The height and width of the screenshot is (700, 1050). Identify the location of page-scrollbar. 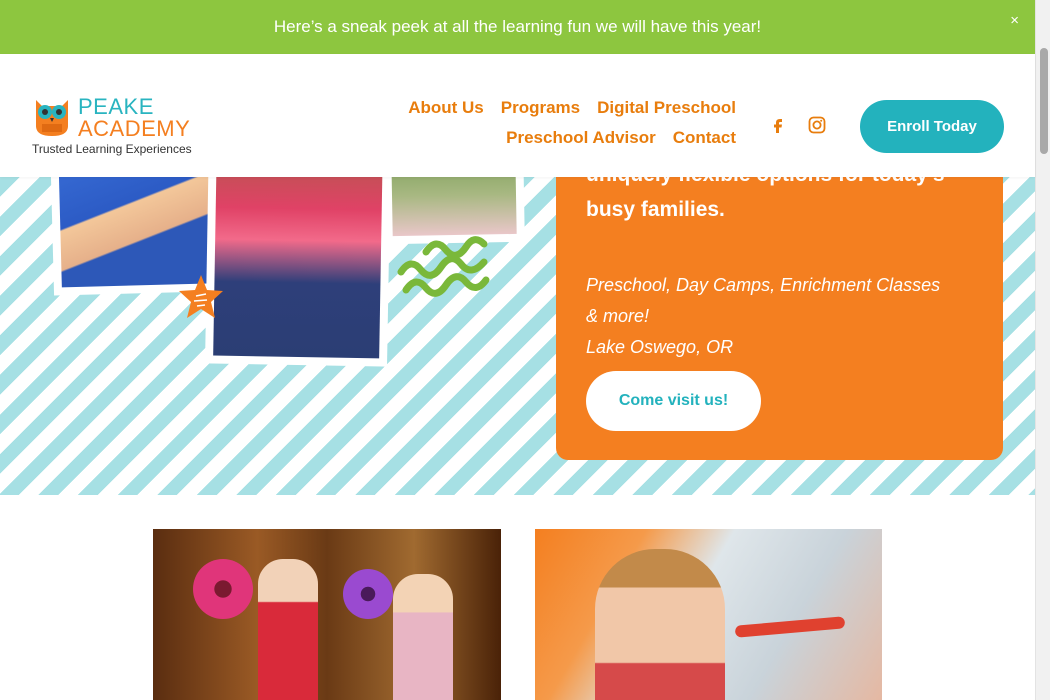
(1042, 350).